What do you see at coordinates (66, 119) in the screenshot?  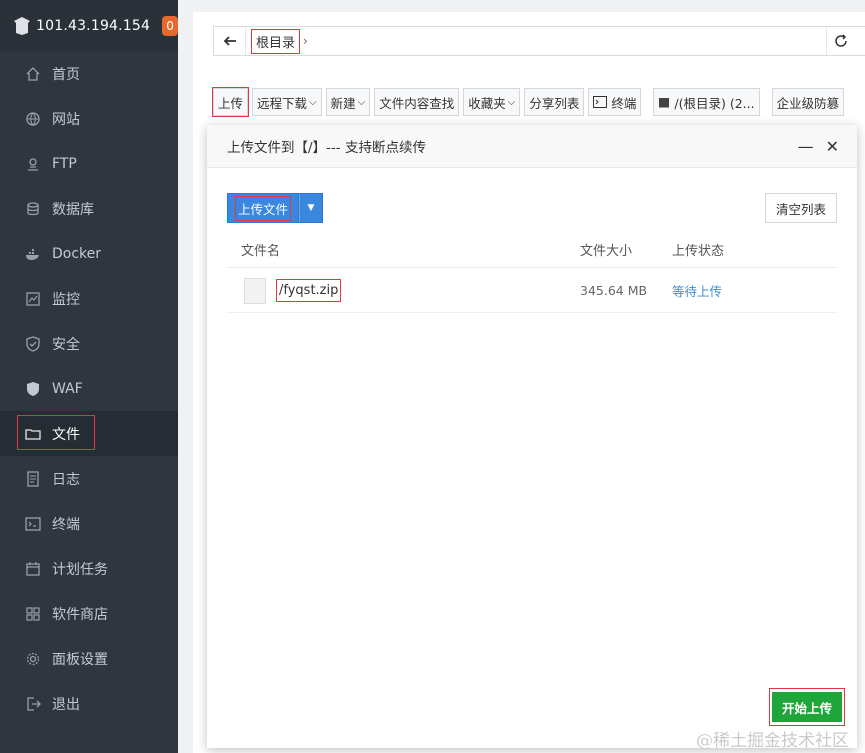 I see `sidebar-item-label: 网站` at bounding box center [66, 119].